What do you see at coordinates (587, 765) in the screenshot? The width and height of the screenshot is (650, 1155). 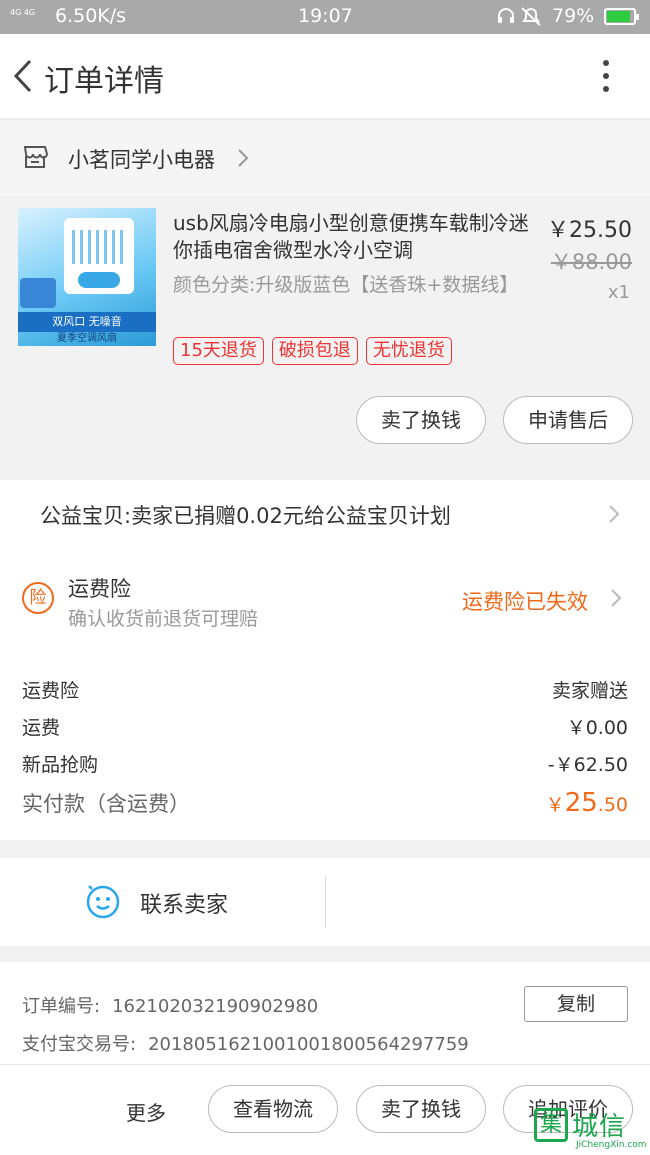 I see `fee-value: -￥62.50` at bounding box center [587, 765].